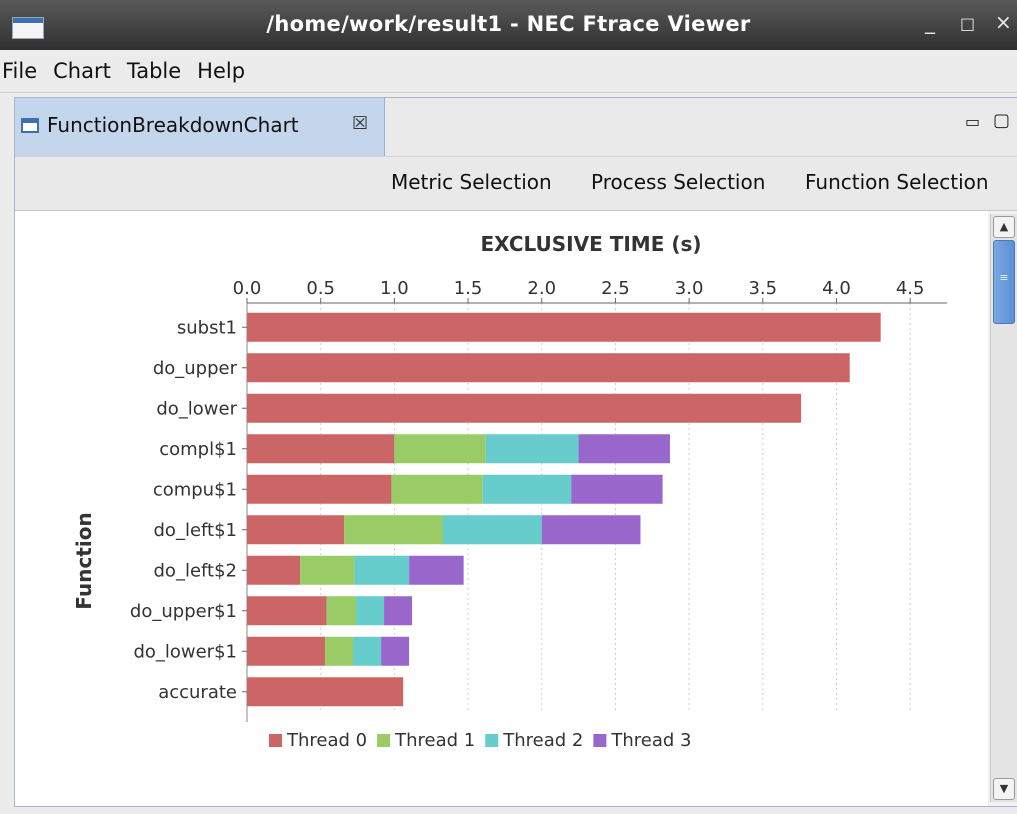 This screenshot has width=1017, height=814. Describe the element at coordinates (434, 740) in the screenshot. I see `legend-label: Thread 1` at that location.